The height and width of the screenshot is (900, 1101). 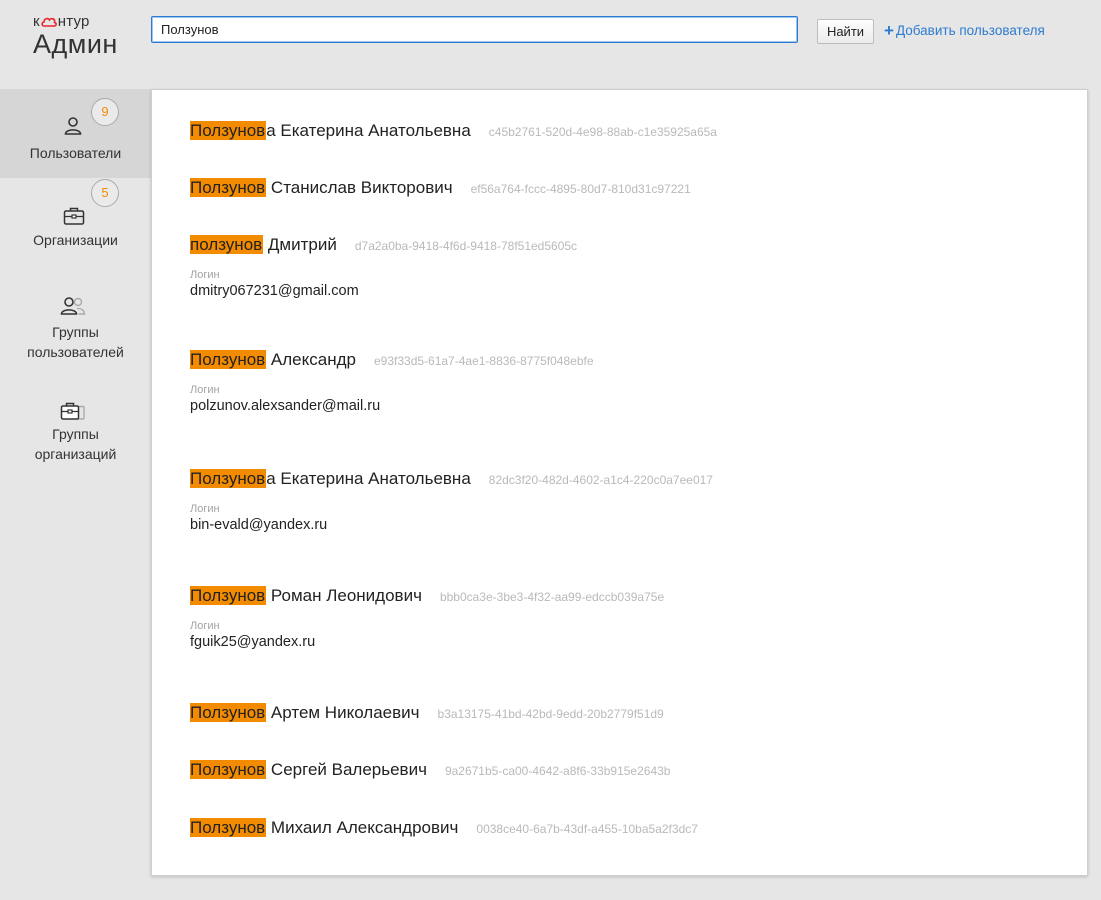 What do you see at coordinates (557, 771) in the screenshot?
I see `user-id: 9a2671b5-ca00-4642-a8f6-33b915e2643b` at bounding box center [557, 771].